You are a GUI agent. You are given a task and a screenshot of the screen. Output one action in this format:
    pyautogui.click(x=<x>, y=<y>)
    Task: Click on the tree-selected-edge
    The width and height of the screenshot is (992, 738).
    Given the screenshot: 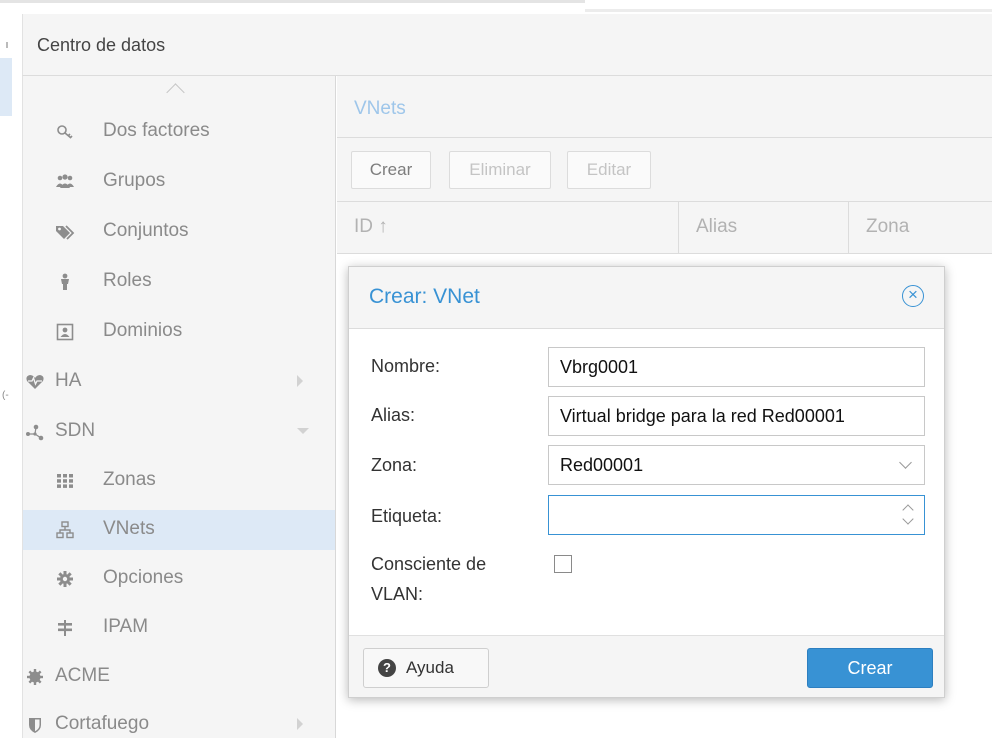 What is the action you would take?
    pyautogui.click(x=6, y=87)
    